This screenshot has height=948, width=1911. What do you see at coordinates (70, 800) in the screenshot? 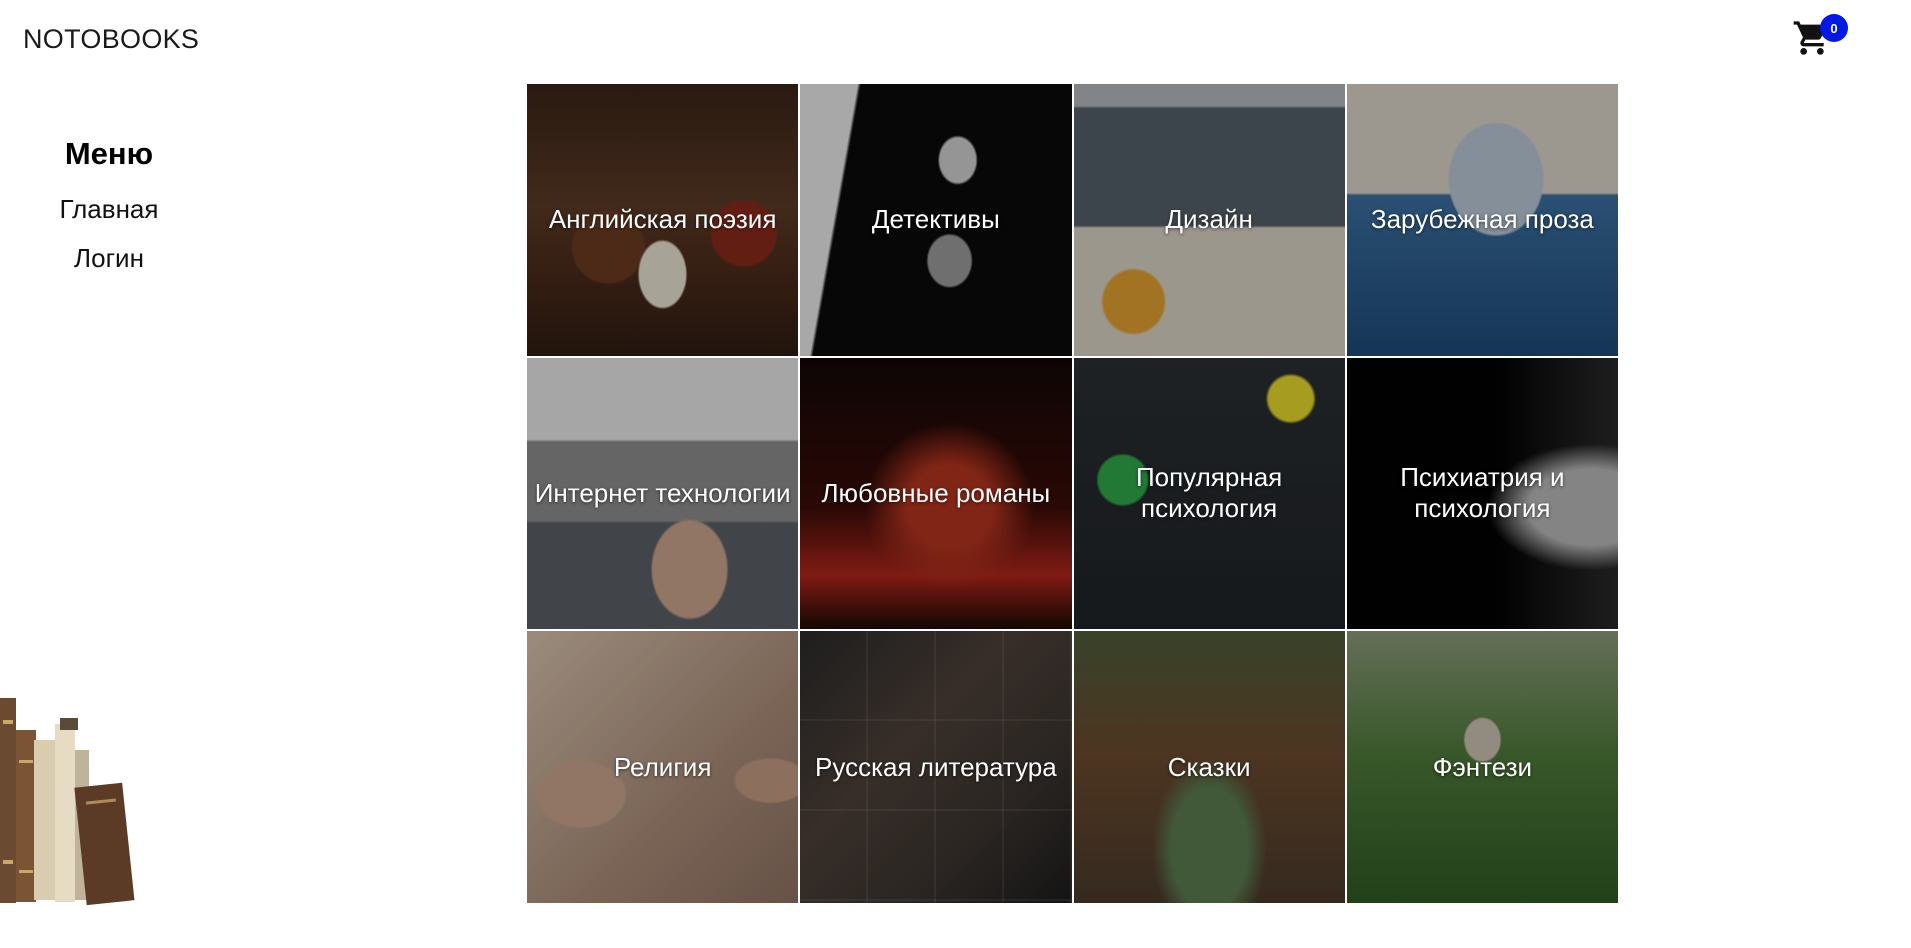
I see `books-illustration` at bounding box center [70, 800].